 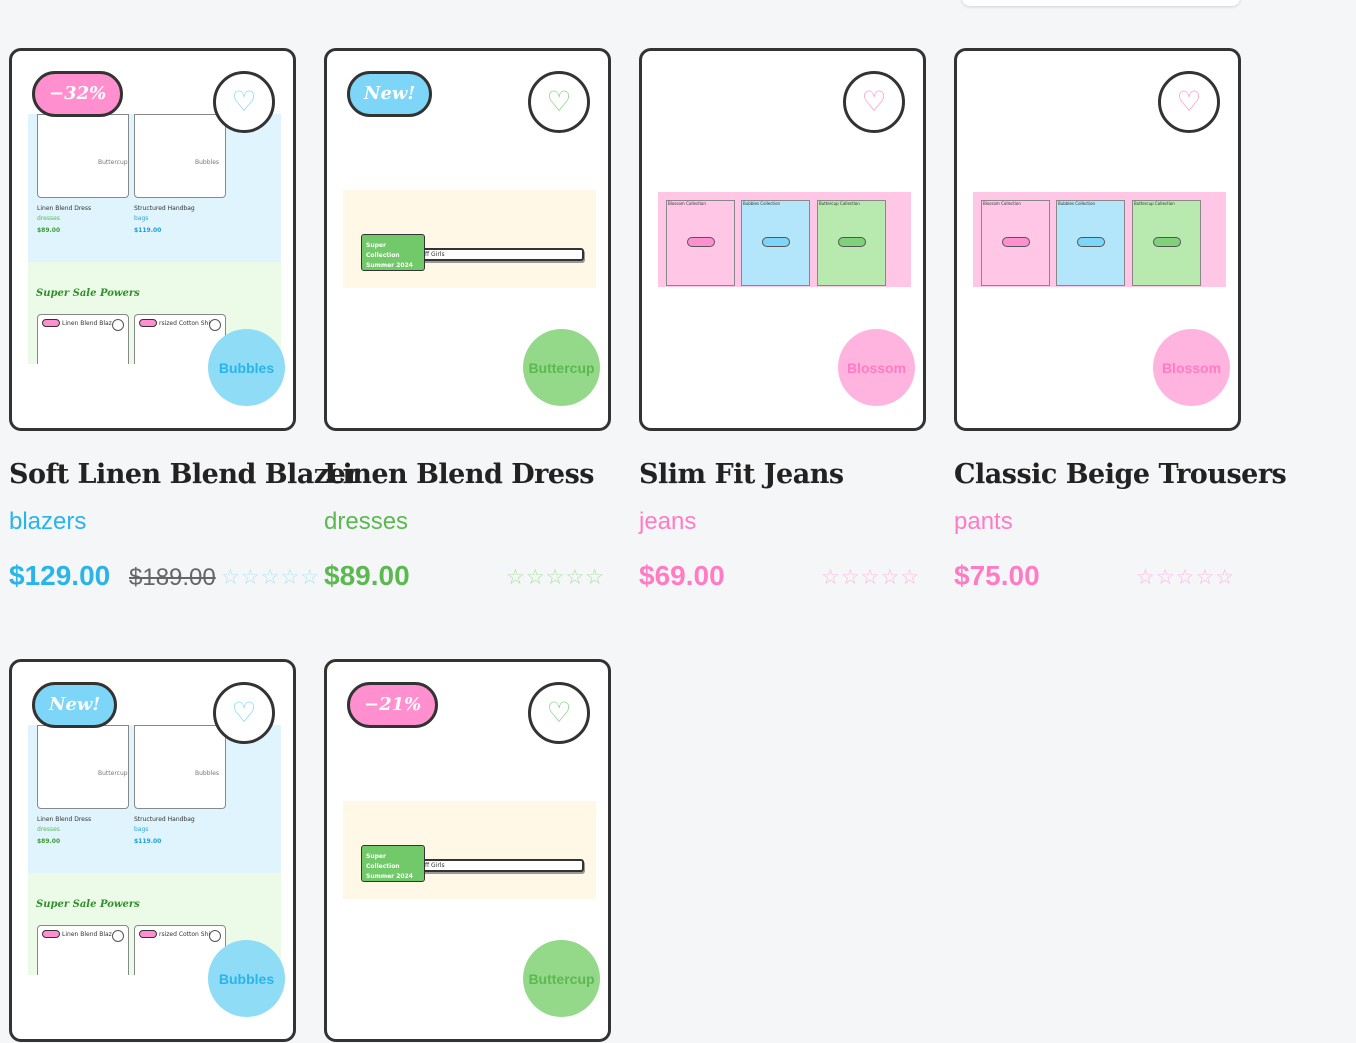 What do you see at coordinates (393, 705) in the screenshot?
I see `discount-badge: −21%` at bounding box center [393, 705].